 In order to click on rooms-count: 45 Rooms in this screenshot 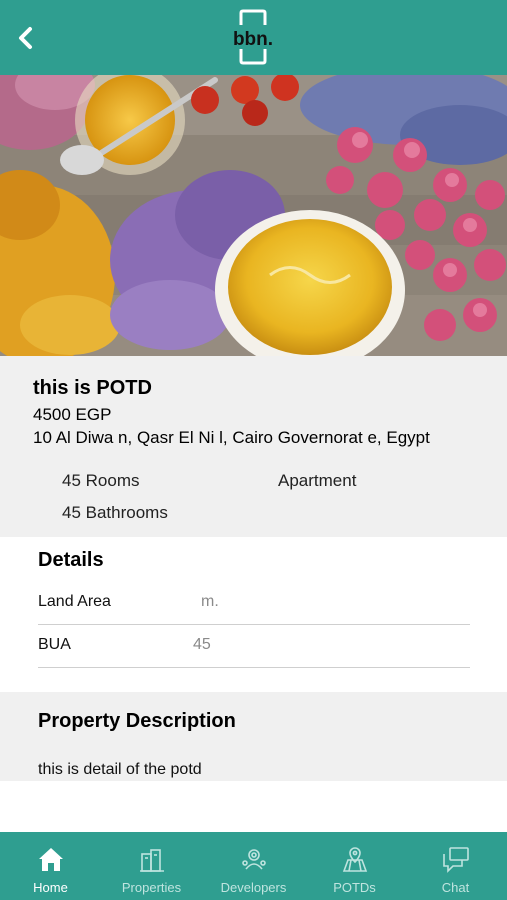, I will do `click(101, 480)`.